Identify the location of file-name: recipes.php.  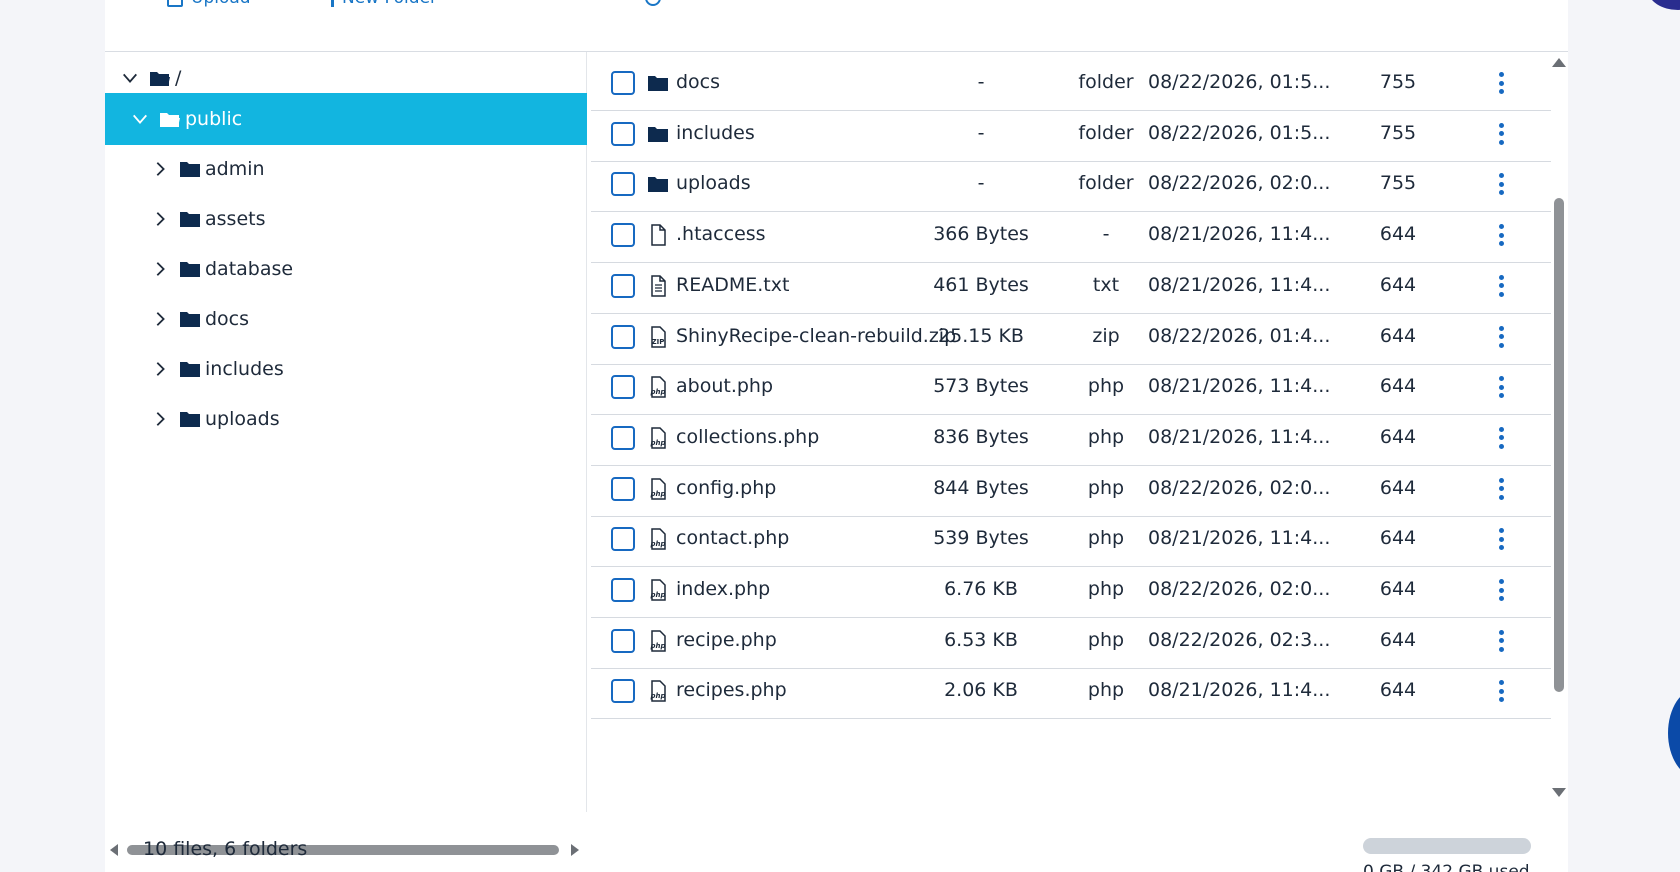
(731, 690).